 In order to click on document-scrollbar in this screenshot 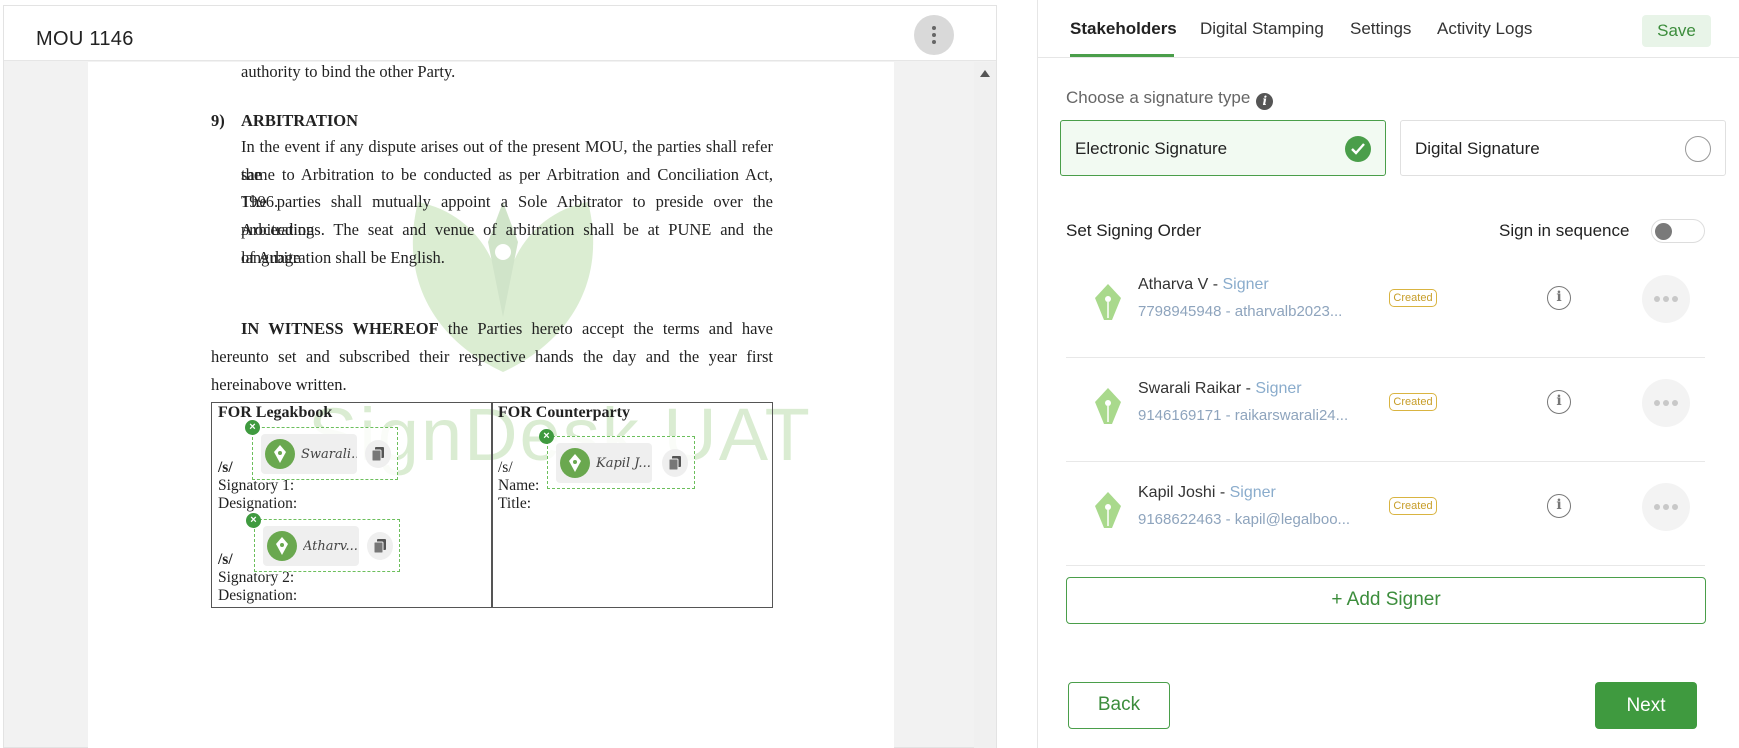, I will do `click(985, 405)`.